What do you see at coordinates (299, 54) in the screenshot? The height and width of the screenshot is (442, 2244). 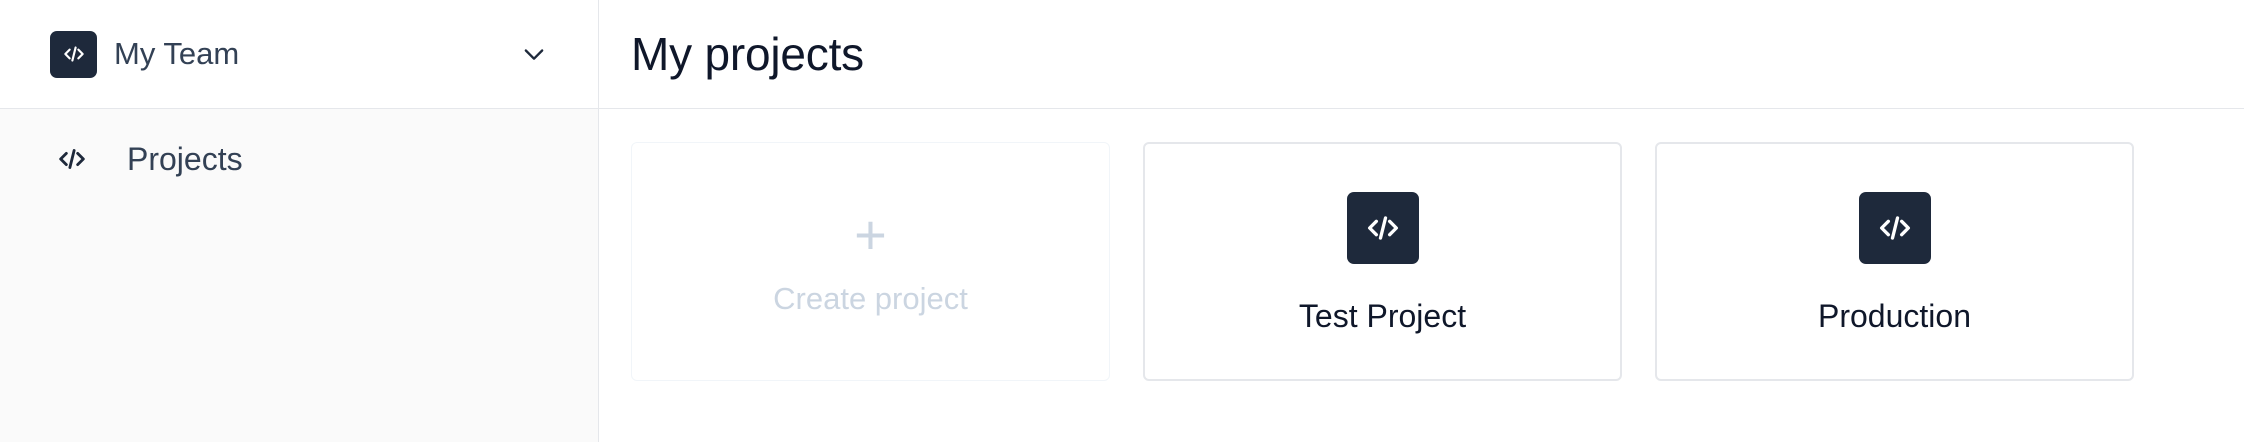 I see `team-switcher: My Team` at bounding box center [299, 54].